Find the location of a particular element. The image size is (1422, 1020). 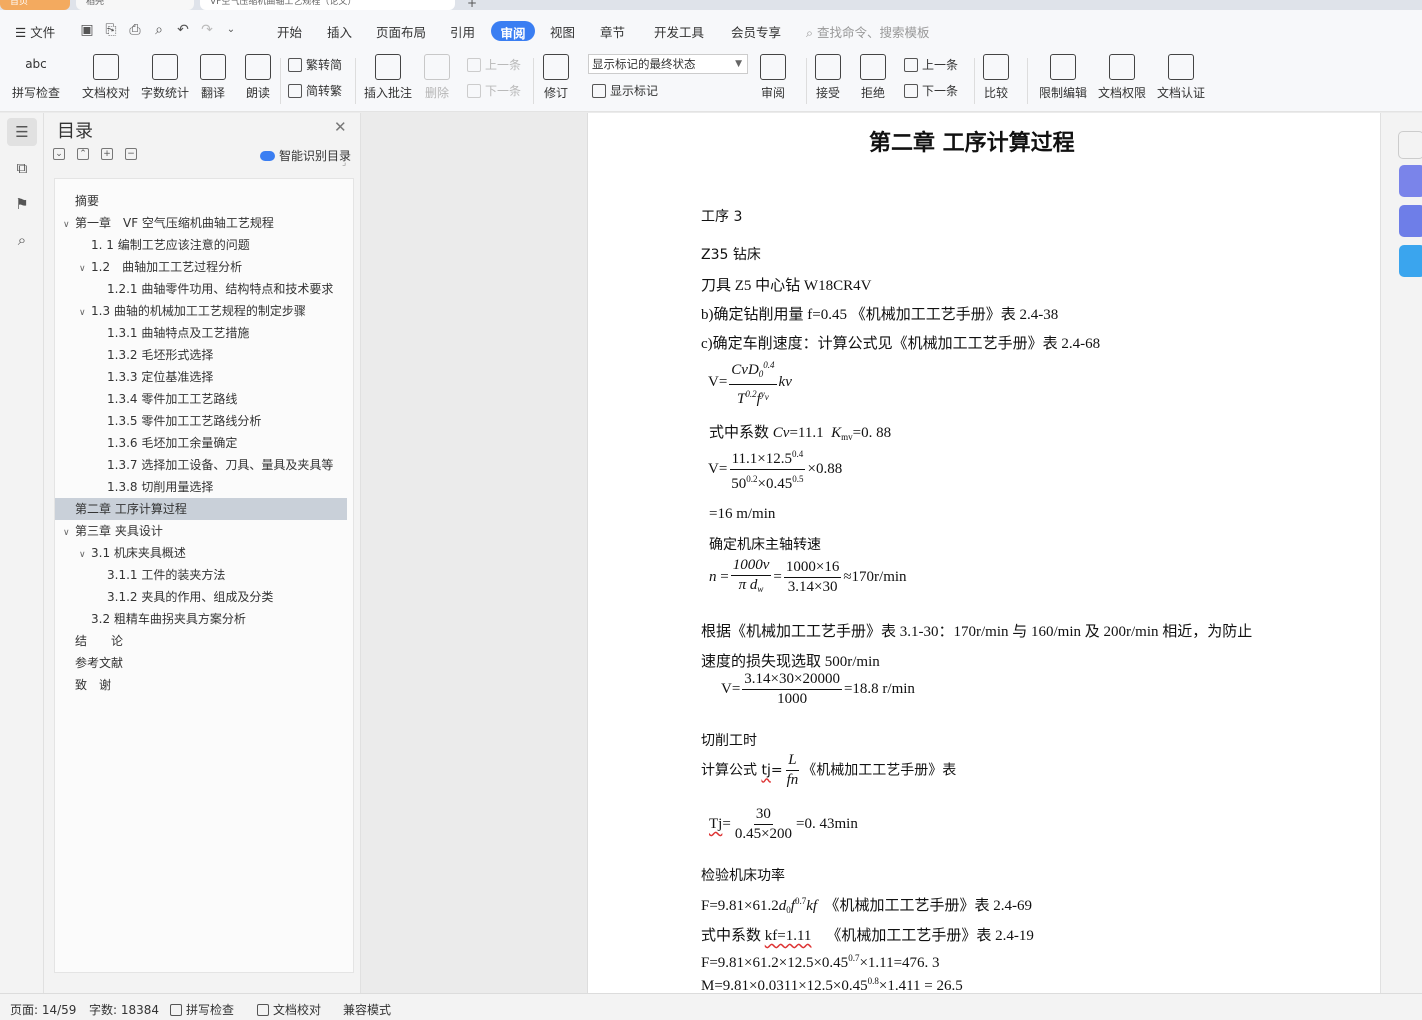

delete-comment-button: 删除 is located at coordinates (437, 77).